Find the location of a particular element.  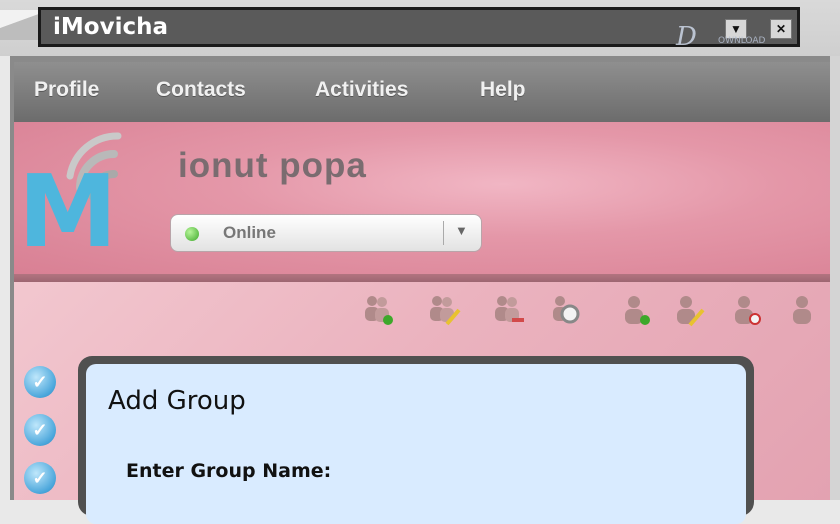

dialog-title: Add Group is located at coordinates (177, 401).